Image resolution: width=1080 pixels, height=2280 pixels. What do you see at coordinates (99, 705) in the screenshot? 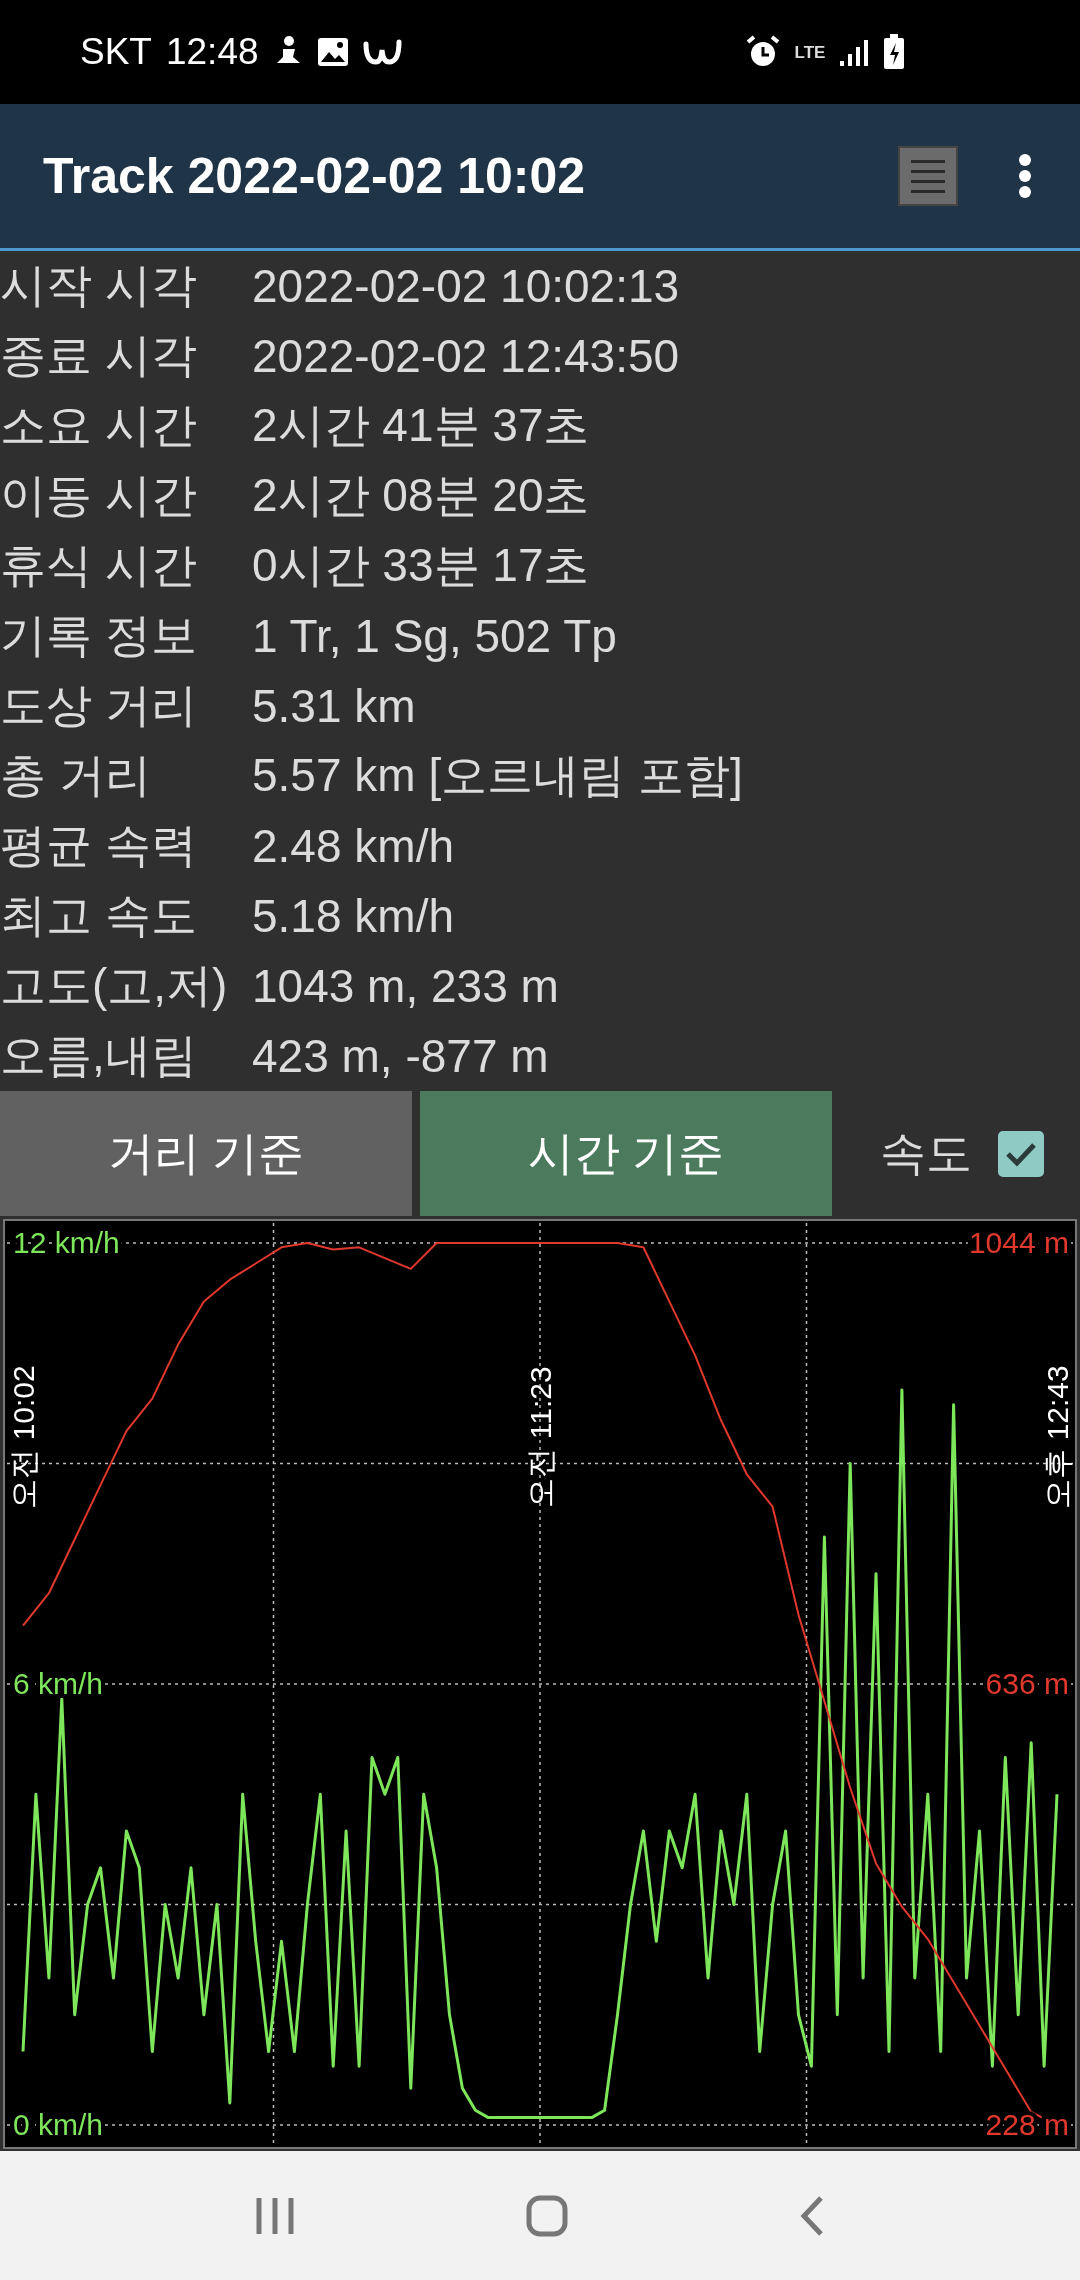
I see `detail-label: 도상 거리` at bounding box center [99, 705].